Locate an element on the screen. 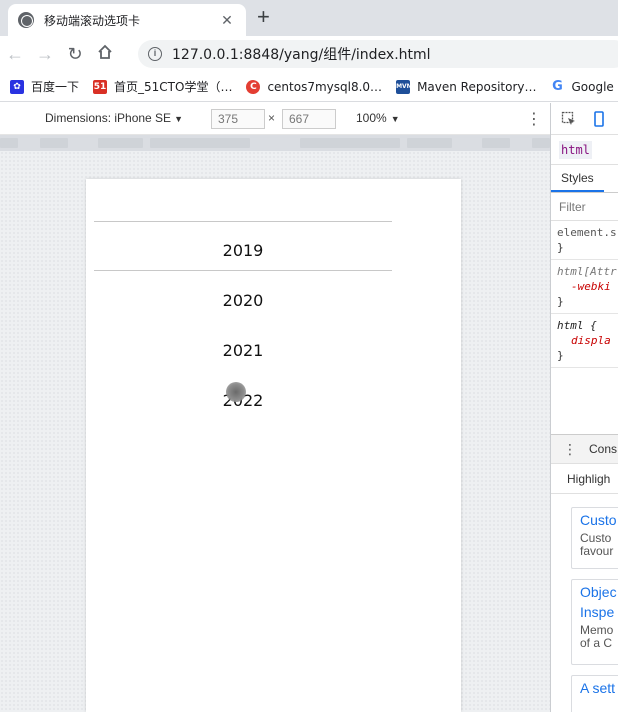  devtools-subtabs: Styles is located at coordinates (584, 179).